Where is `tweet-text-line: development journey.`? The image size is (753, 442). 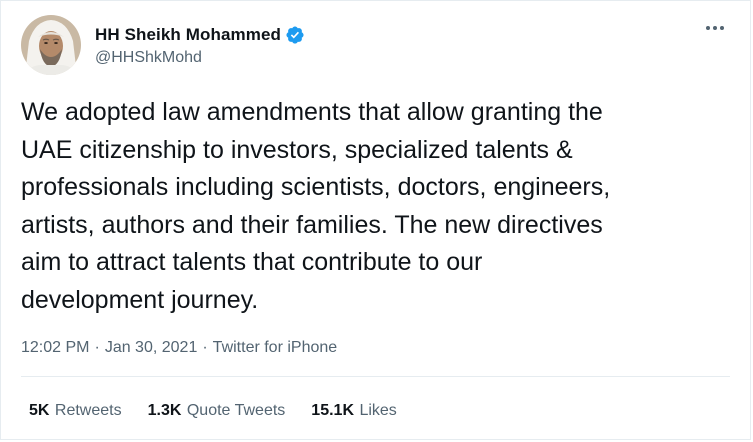 tweet-text-line: development journey. is located at coordinates (140, 299).